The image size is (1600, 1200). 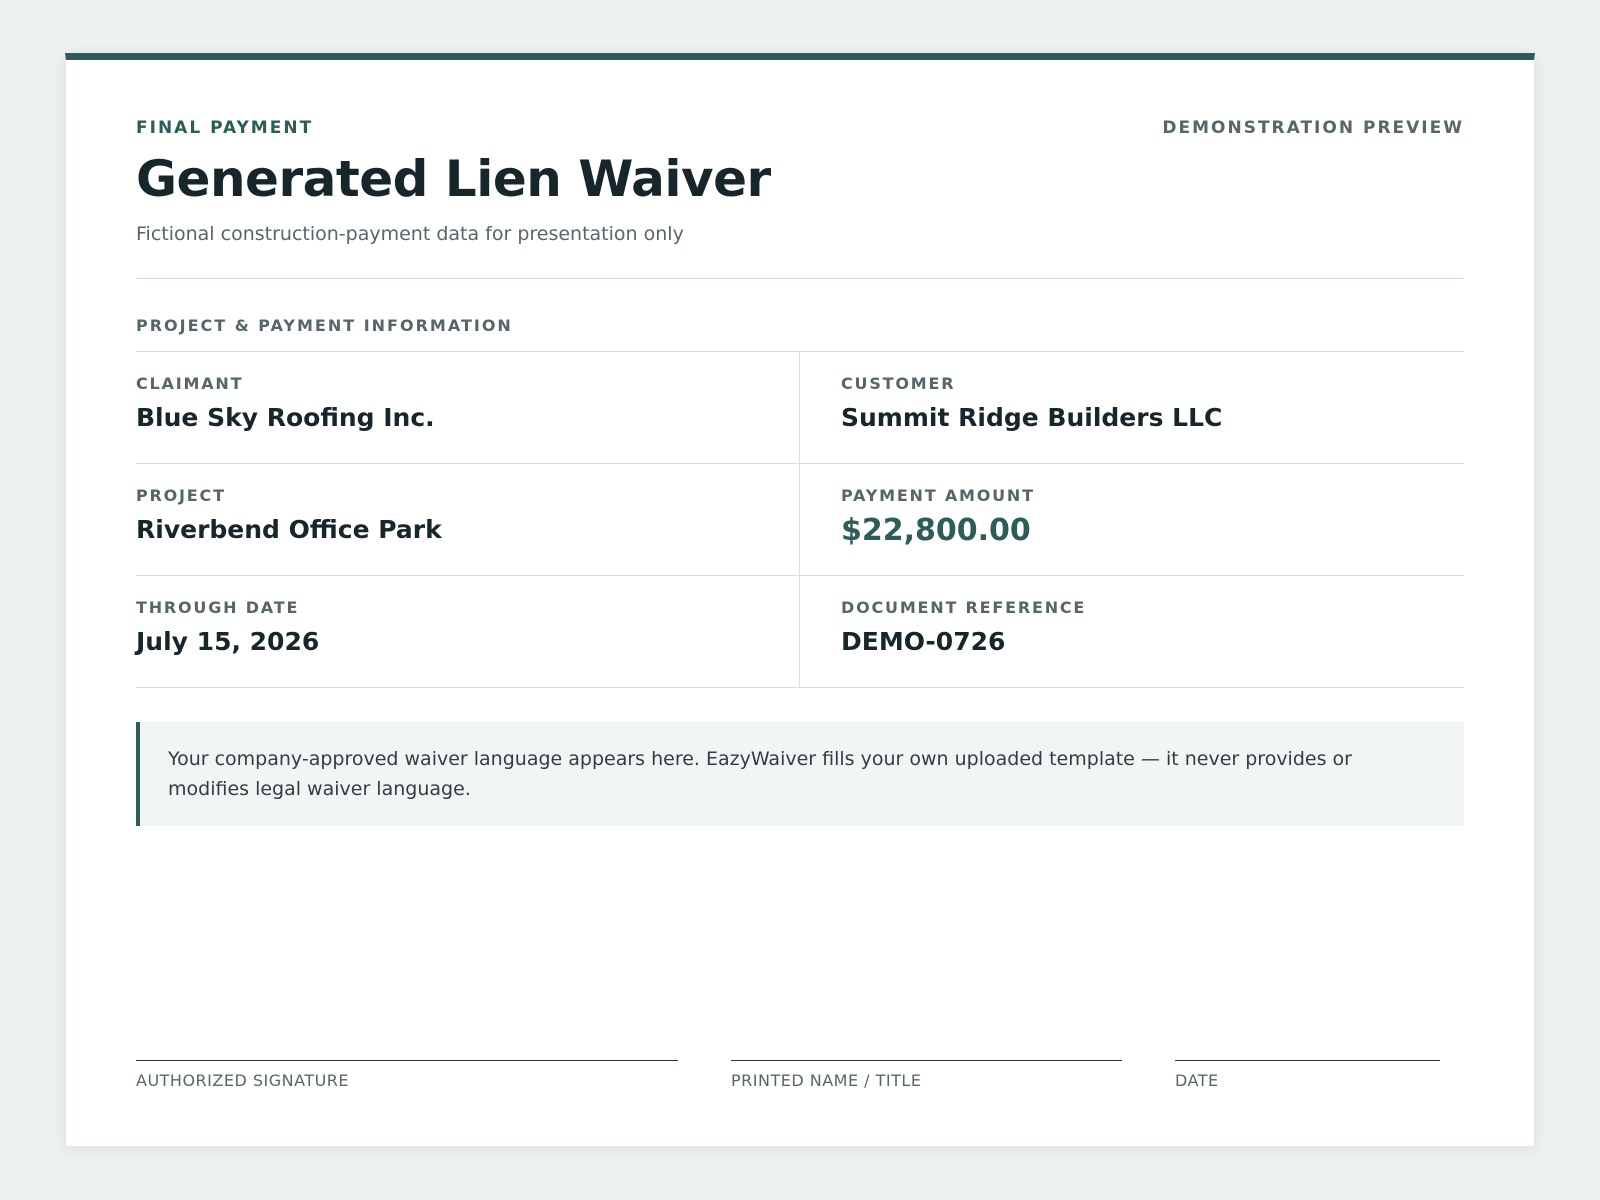 I want to click on preview-tag: DEMONSTRATION PREVIEW, so click(x=1313, y=128).